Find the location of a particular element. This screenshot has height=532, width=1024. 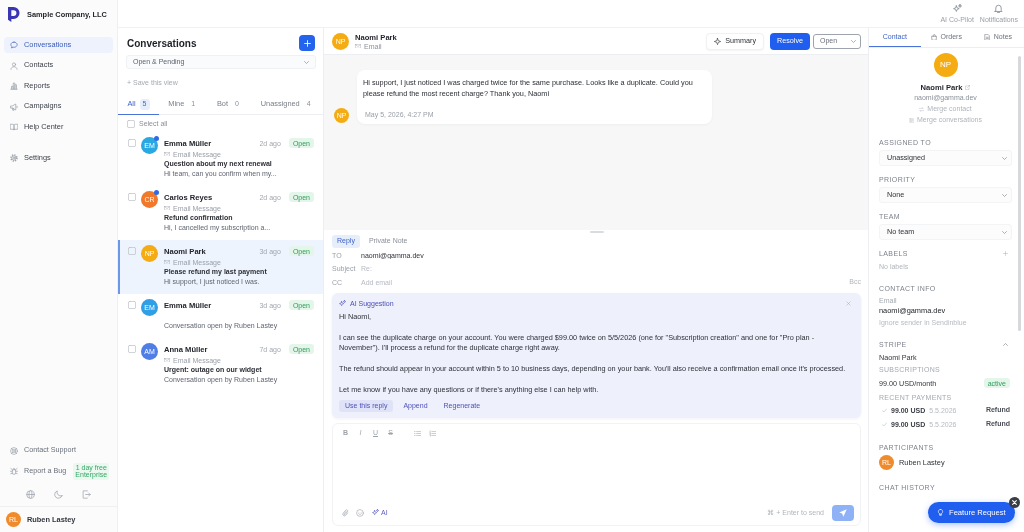

close-icon is located at coordinates (1014, 502).